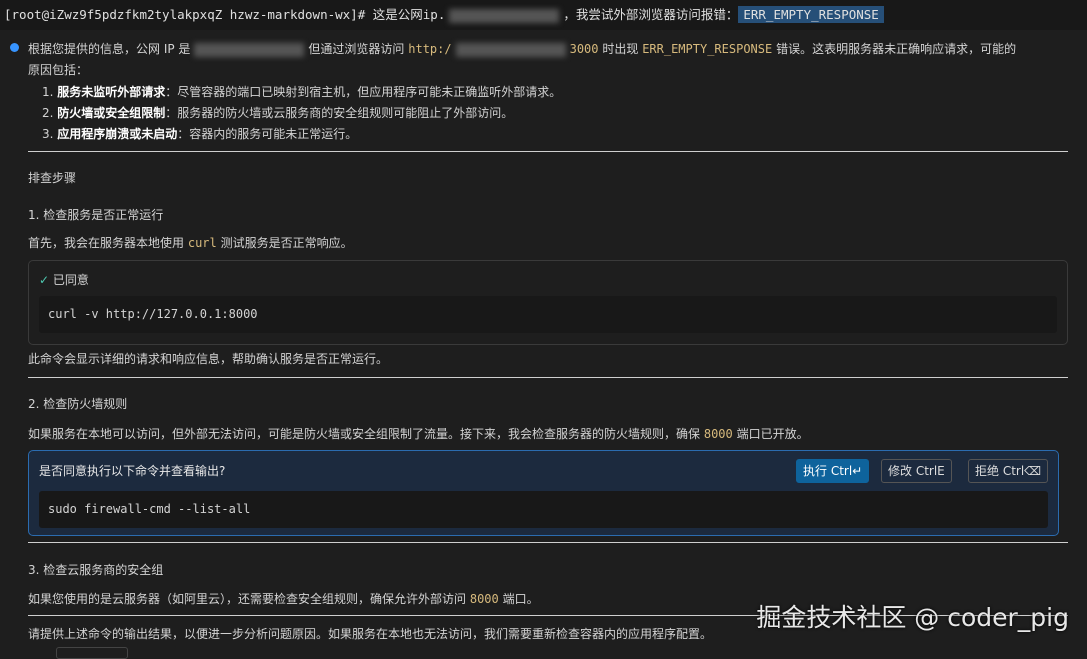 The height and width of the screenshot is (659, 1087). Describe the element at coordinates (96, 215) in the screenshot. I see `step1-heading: 1. 检查服务是否正常运行` at that location.